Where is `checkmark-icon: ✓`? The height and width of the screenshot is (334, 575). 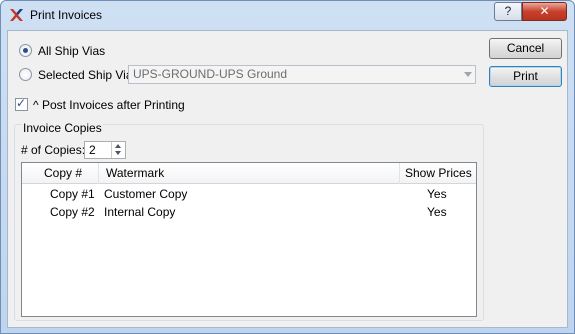
checkmark-icon: ✓ is located at coordinates (21, 103).